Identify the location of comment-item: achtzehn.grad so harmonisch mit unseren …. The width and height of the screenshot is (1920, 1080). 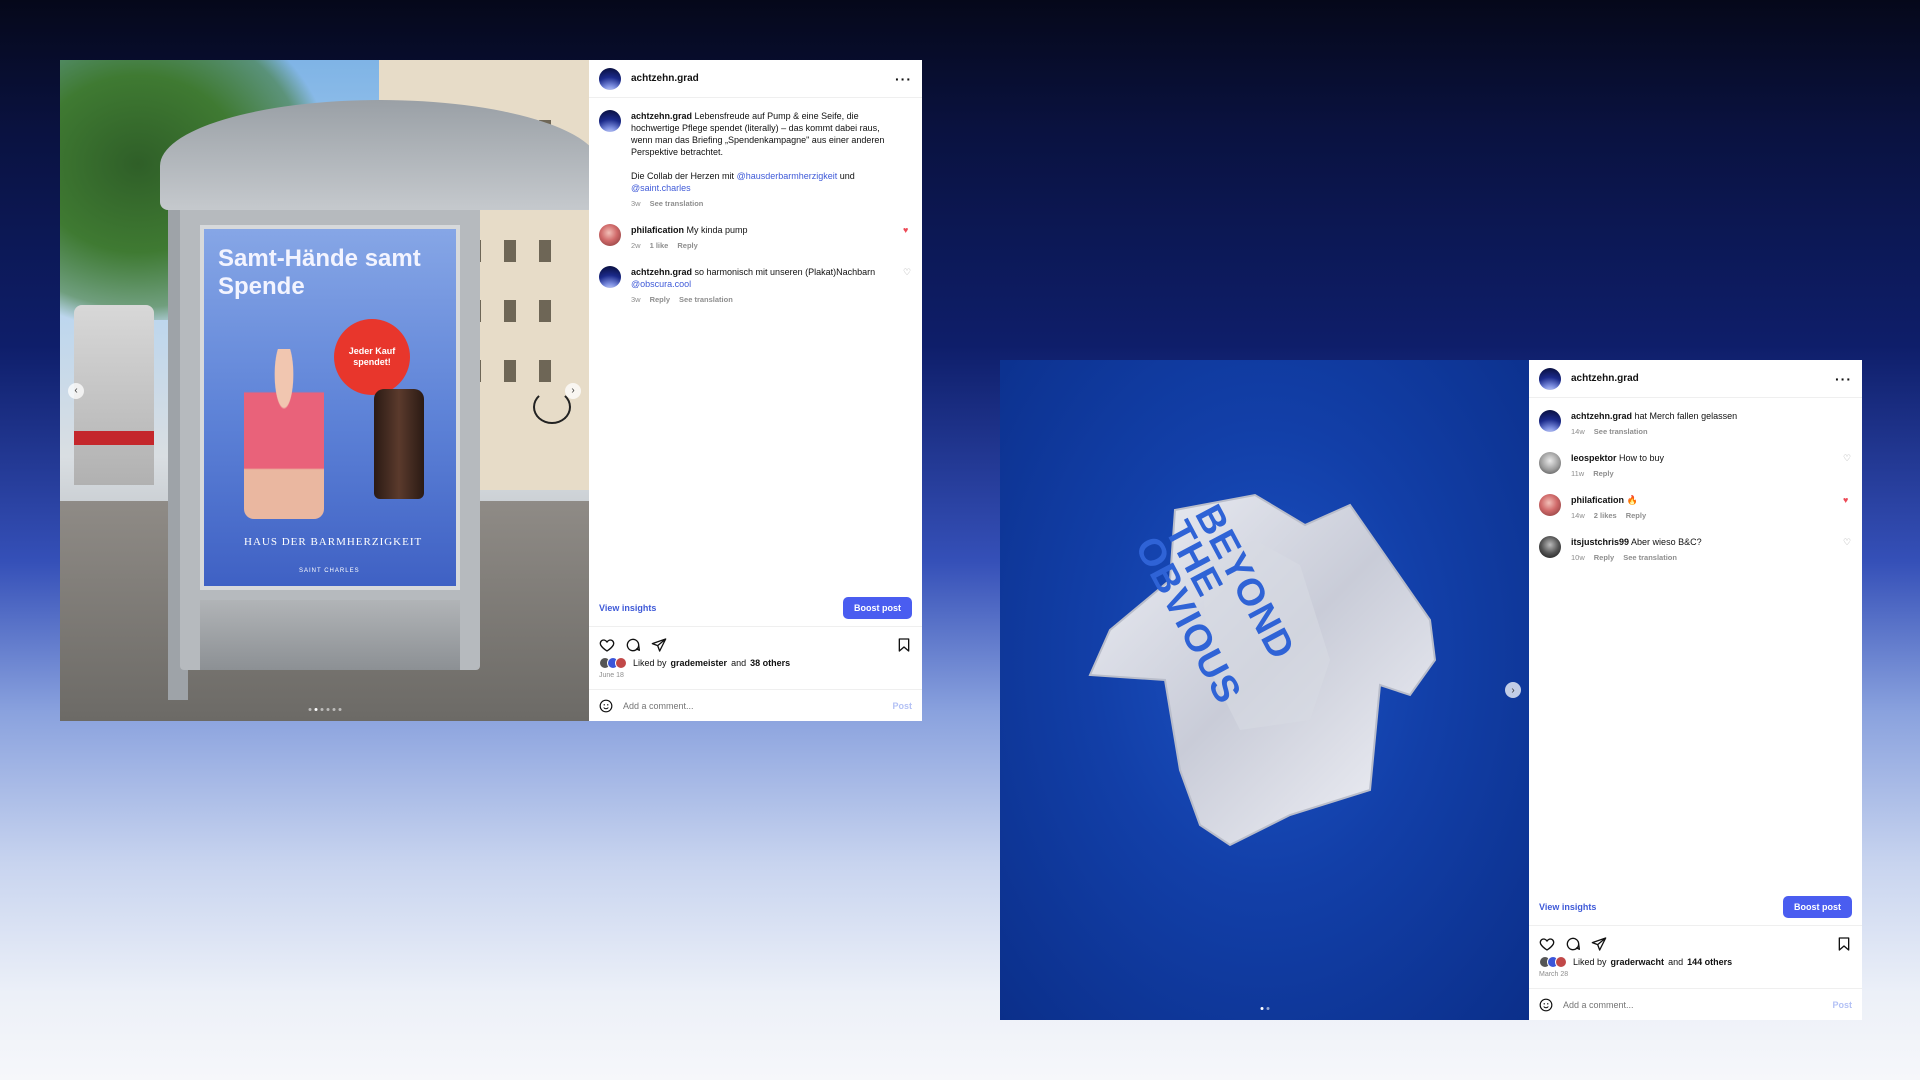
(755, 286).